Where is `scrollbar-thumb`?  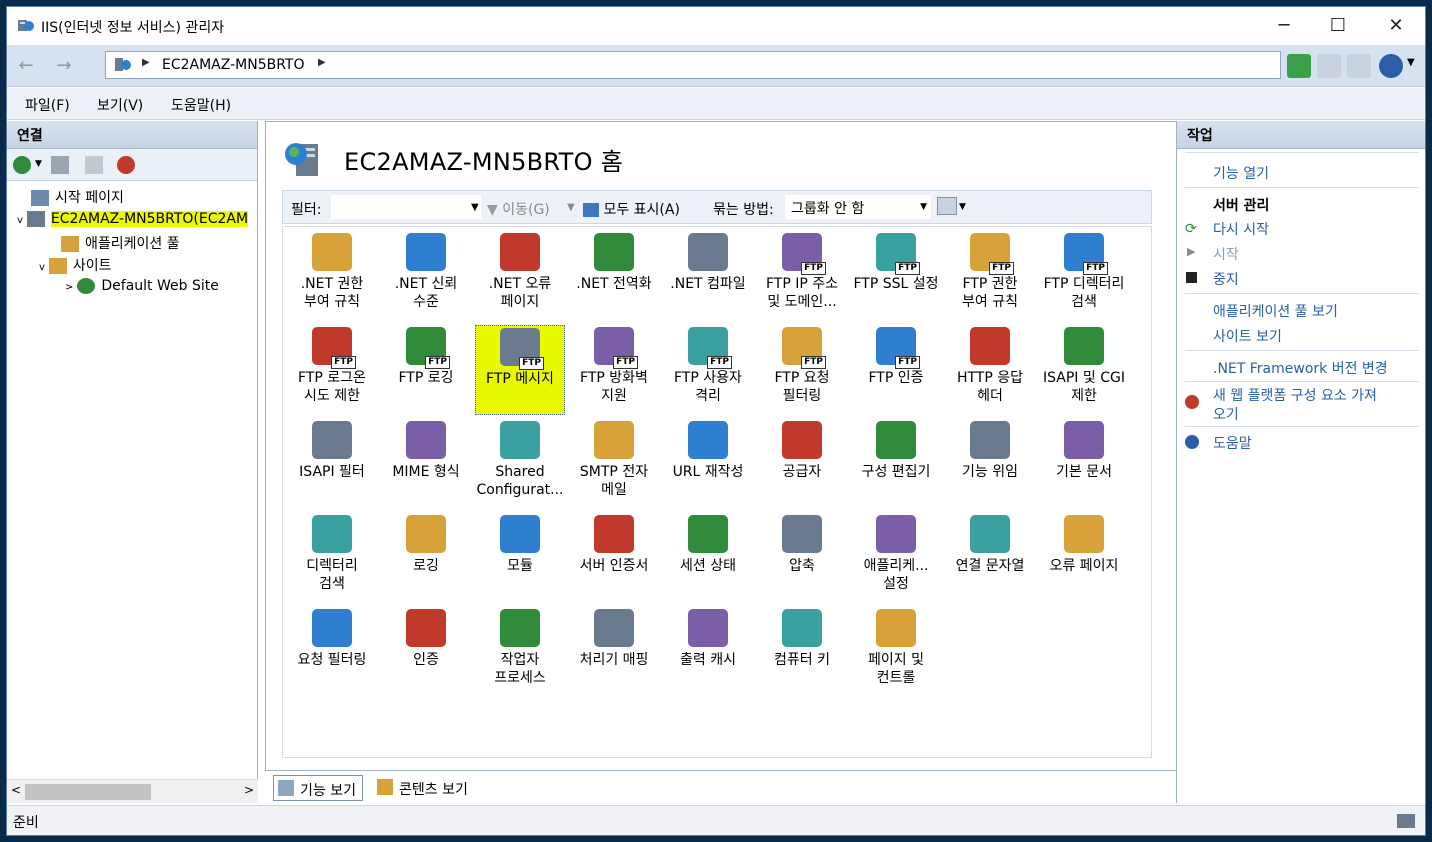 scrollbar-thumb is located at coordinates (88, 792).